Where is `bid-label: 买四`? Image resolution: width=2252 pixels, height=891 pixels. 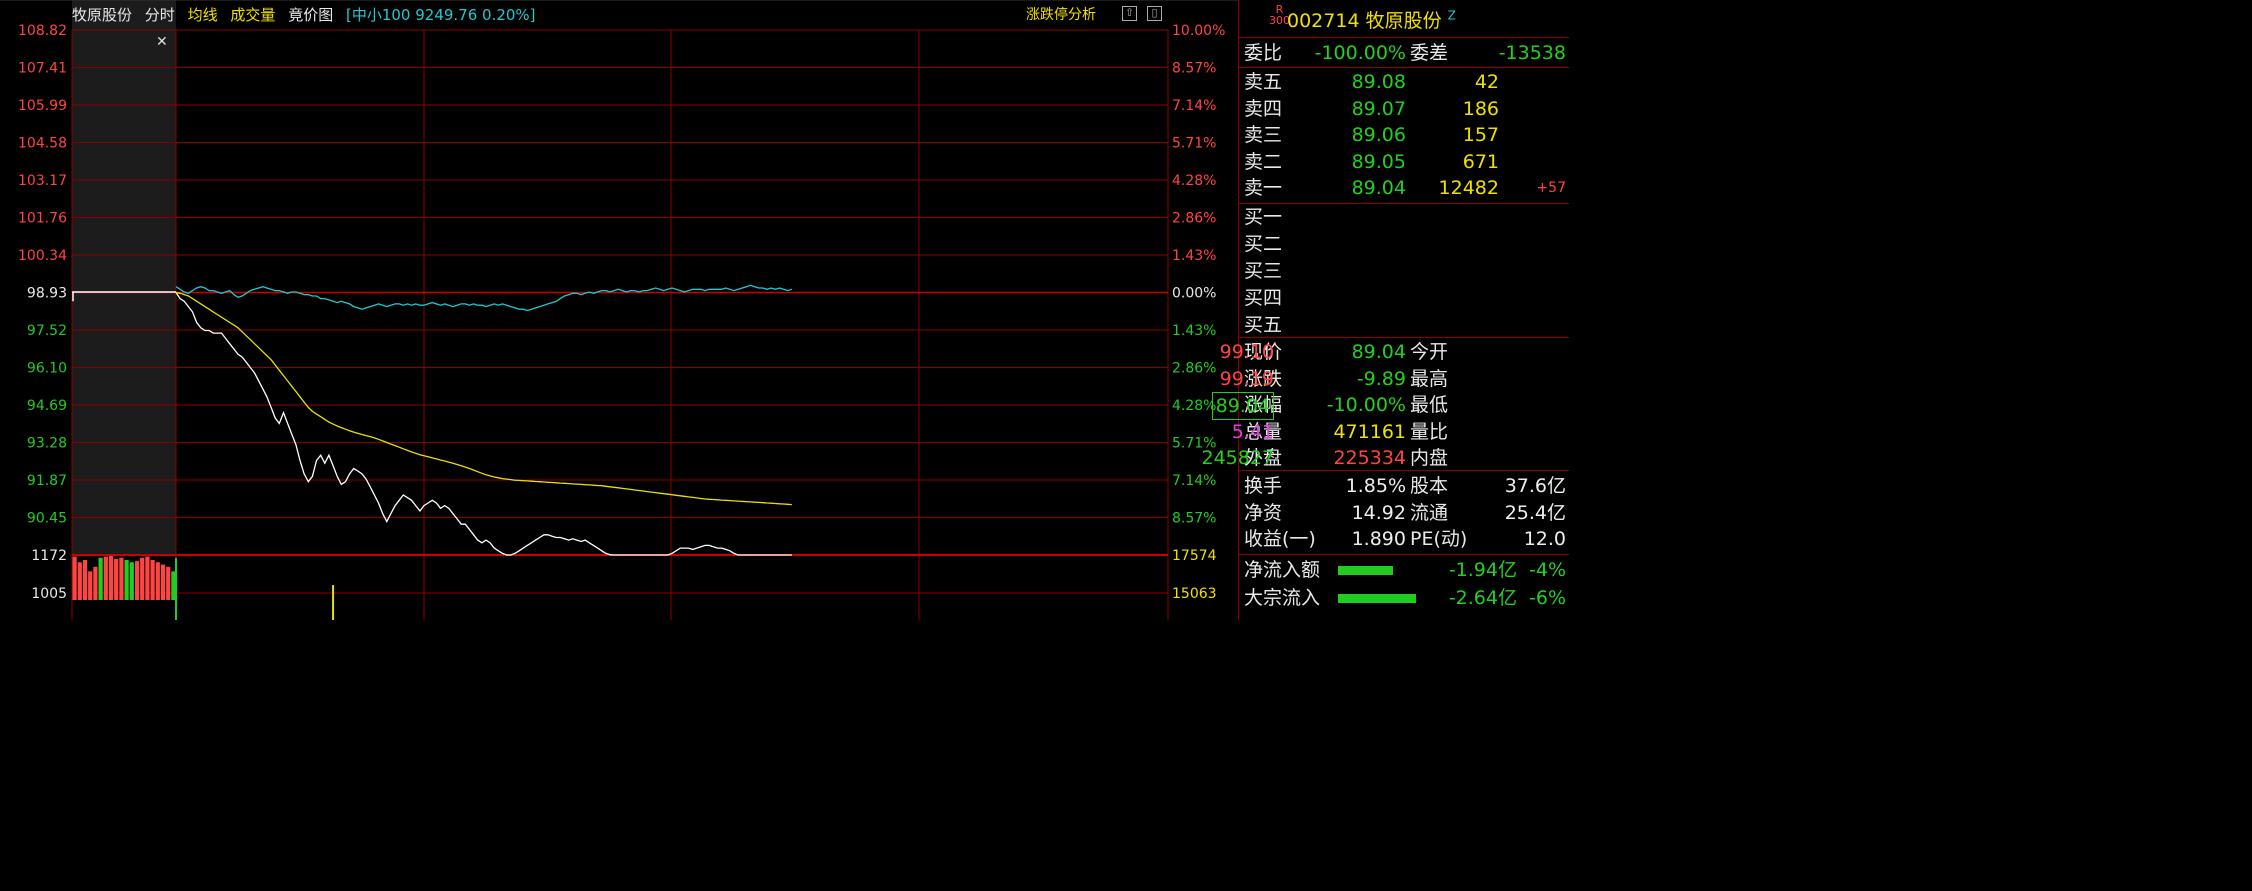
bid-label: 买四 is located at coordinates (1263, 298).